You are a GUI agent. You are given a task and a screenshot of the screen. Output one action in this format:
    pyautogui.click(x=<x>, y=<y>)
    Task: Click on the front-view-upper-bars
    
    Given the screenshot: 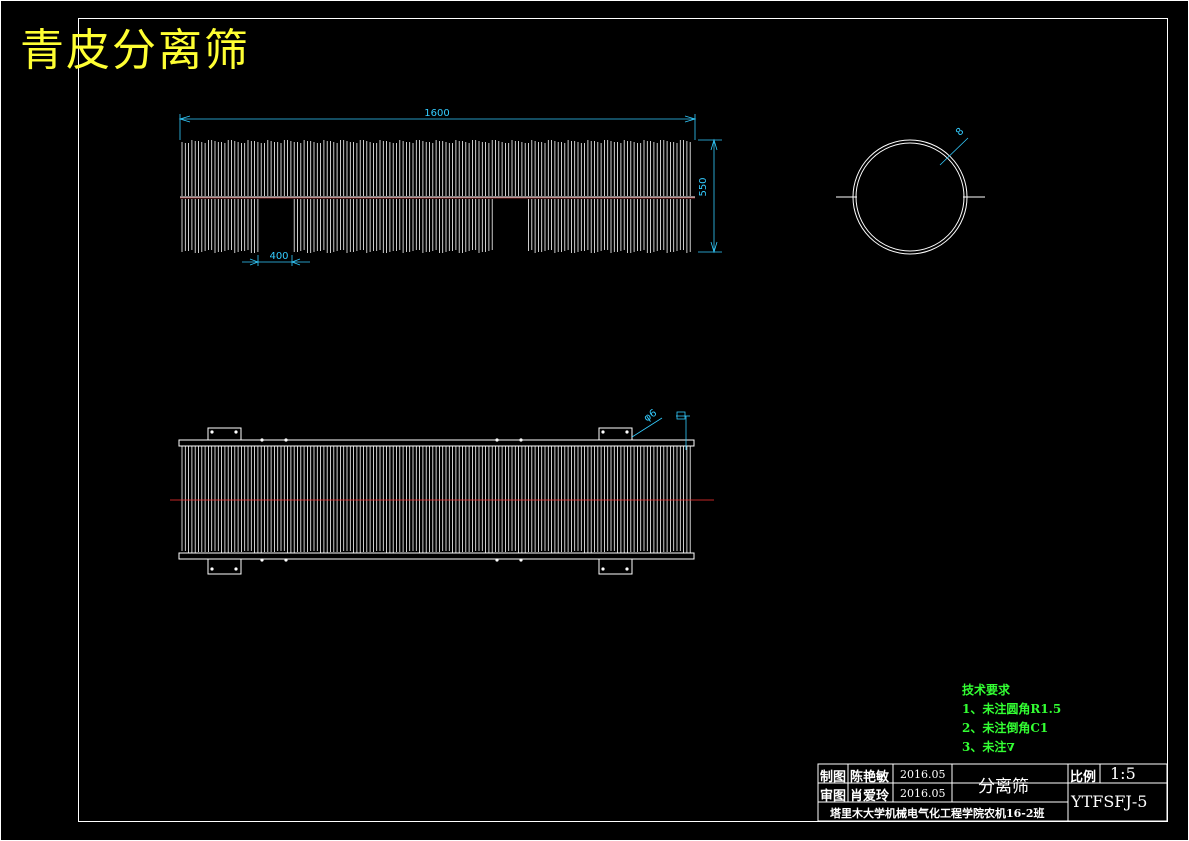 What is the action you would take?
    pyautogui.click(x=436, y=168)
    